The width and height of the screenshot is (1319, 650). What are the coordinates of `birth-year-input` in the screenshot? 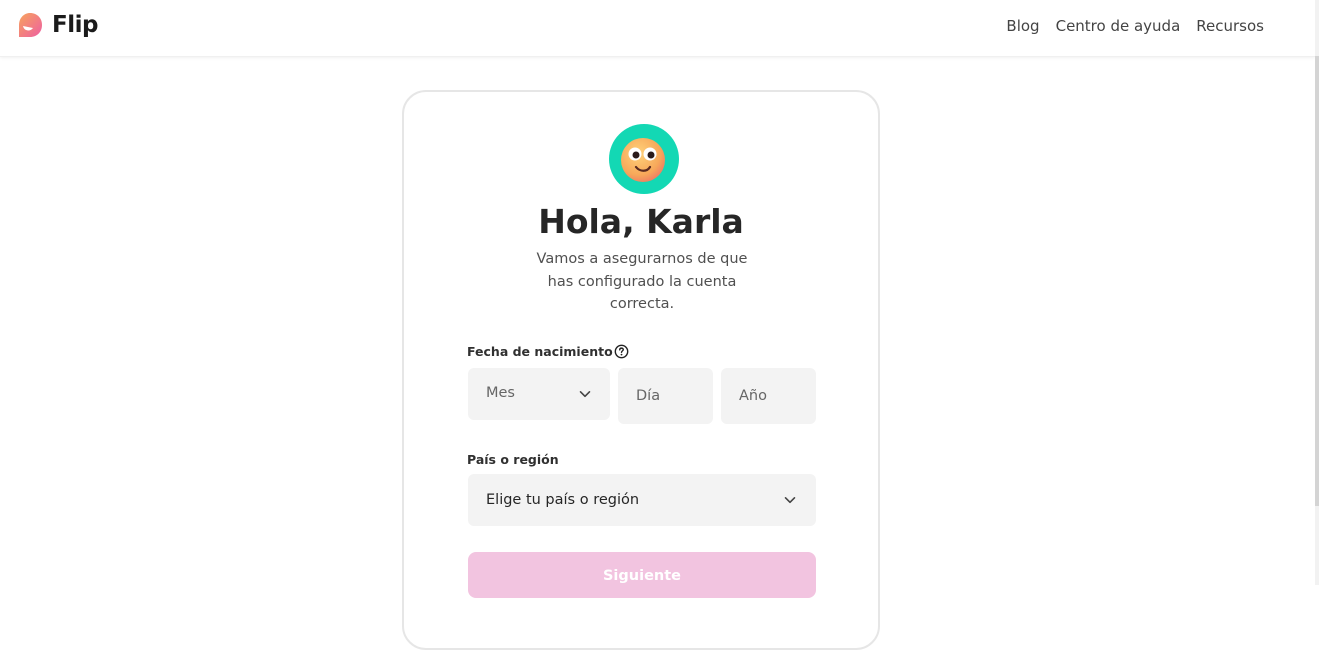 It's located at (768, 396).